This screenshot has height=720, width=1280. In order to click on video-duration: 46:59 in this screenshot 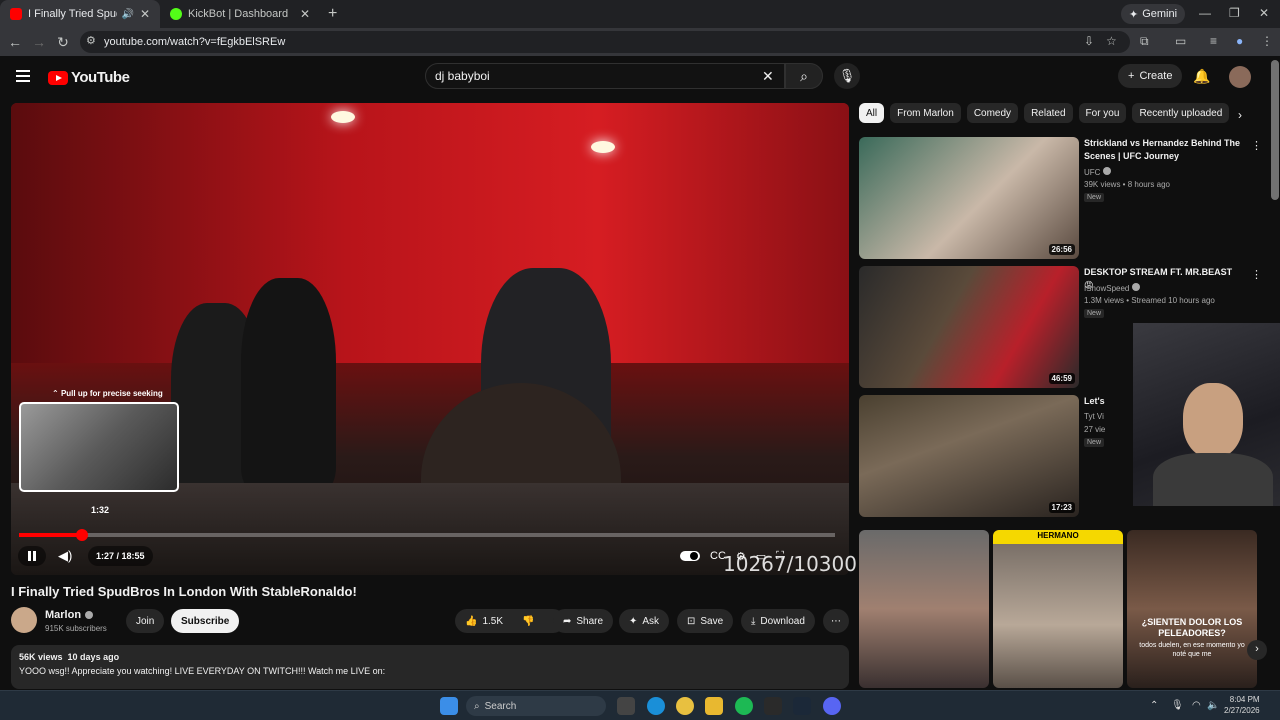, I will do `click(1061, 378)`.